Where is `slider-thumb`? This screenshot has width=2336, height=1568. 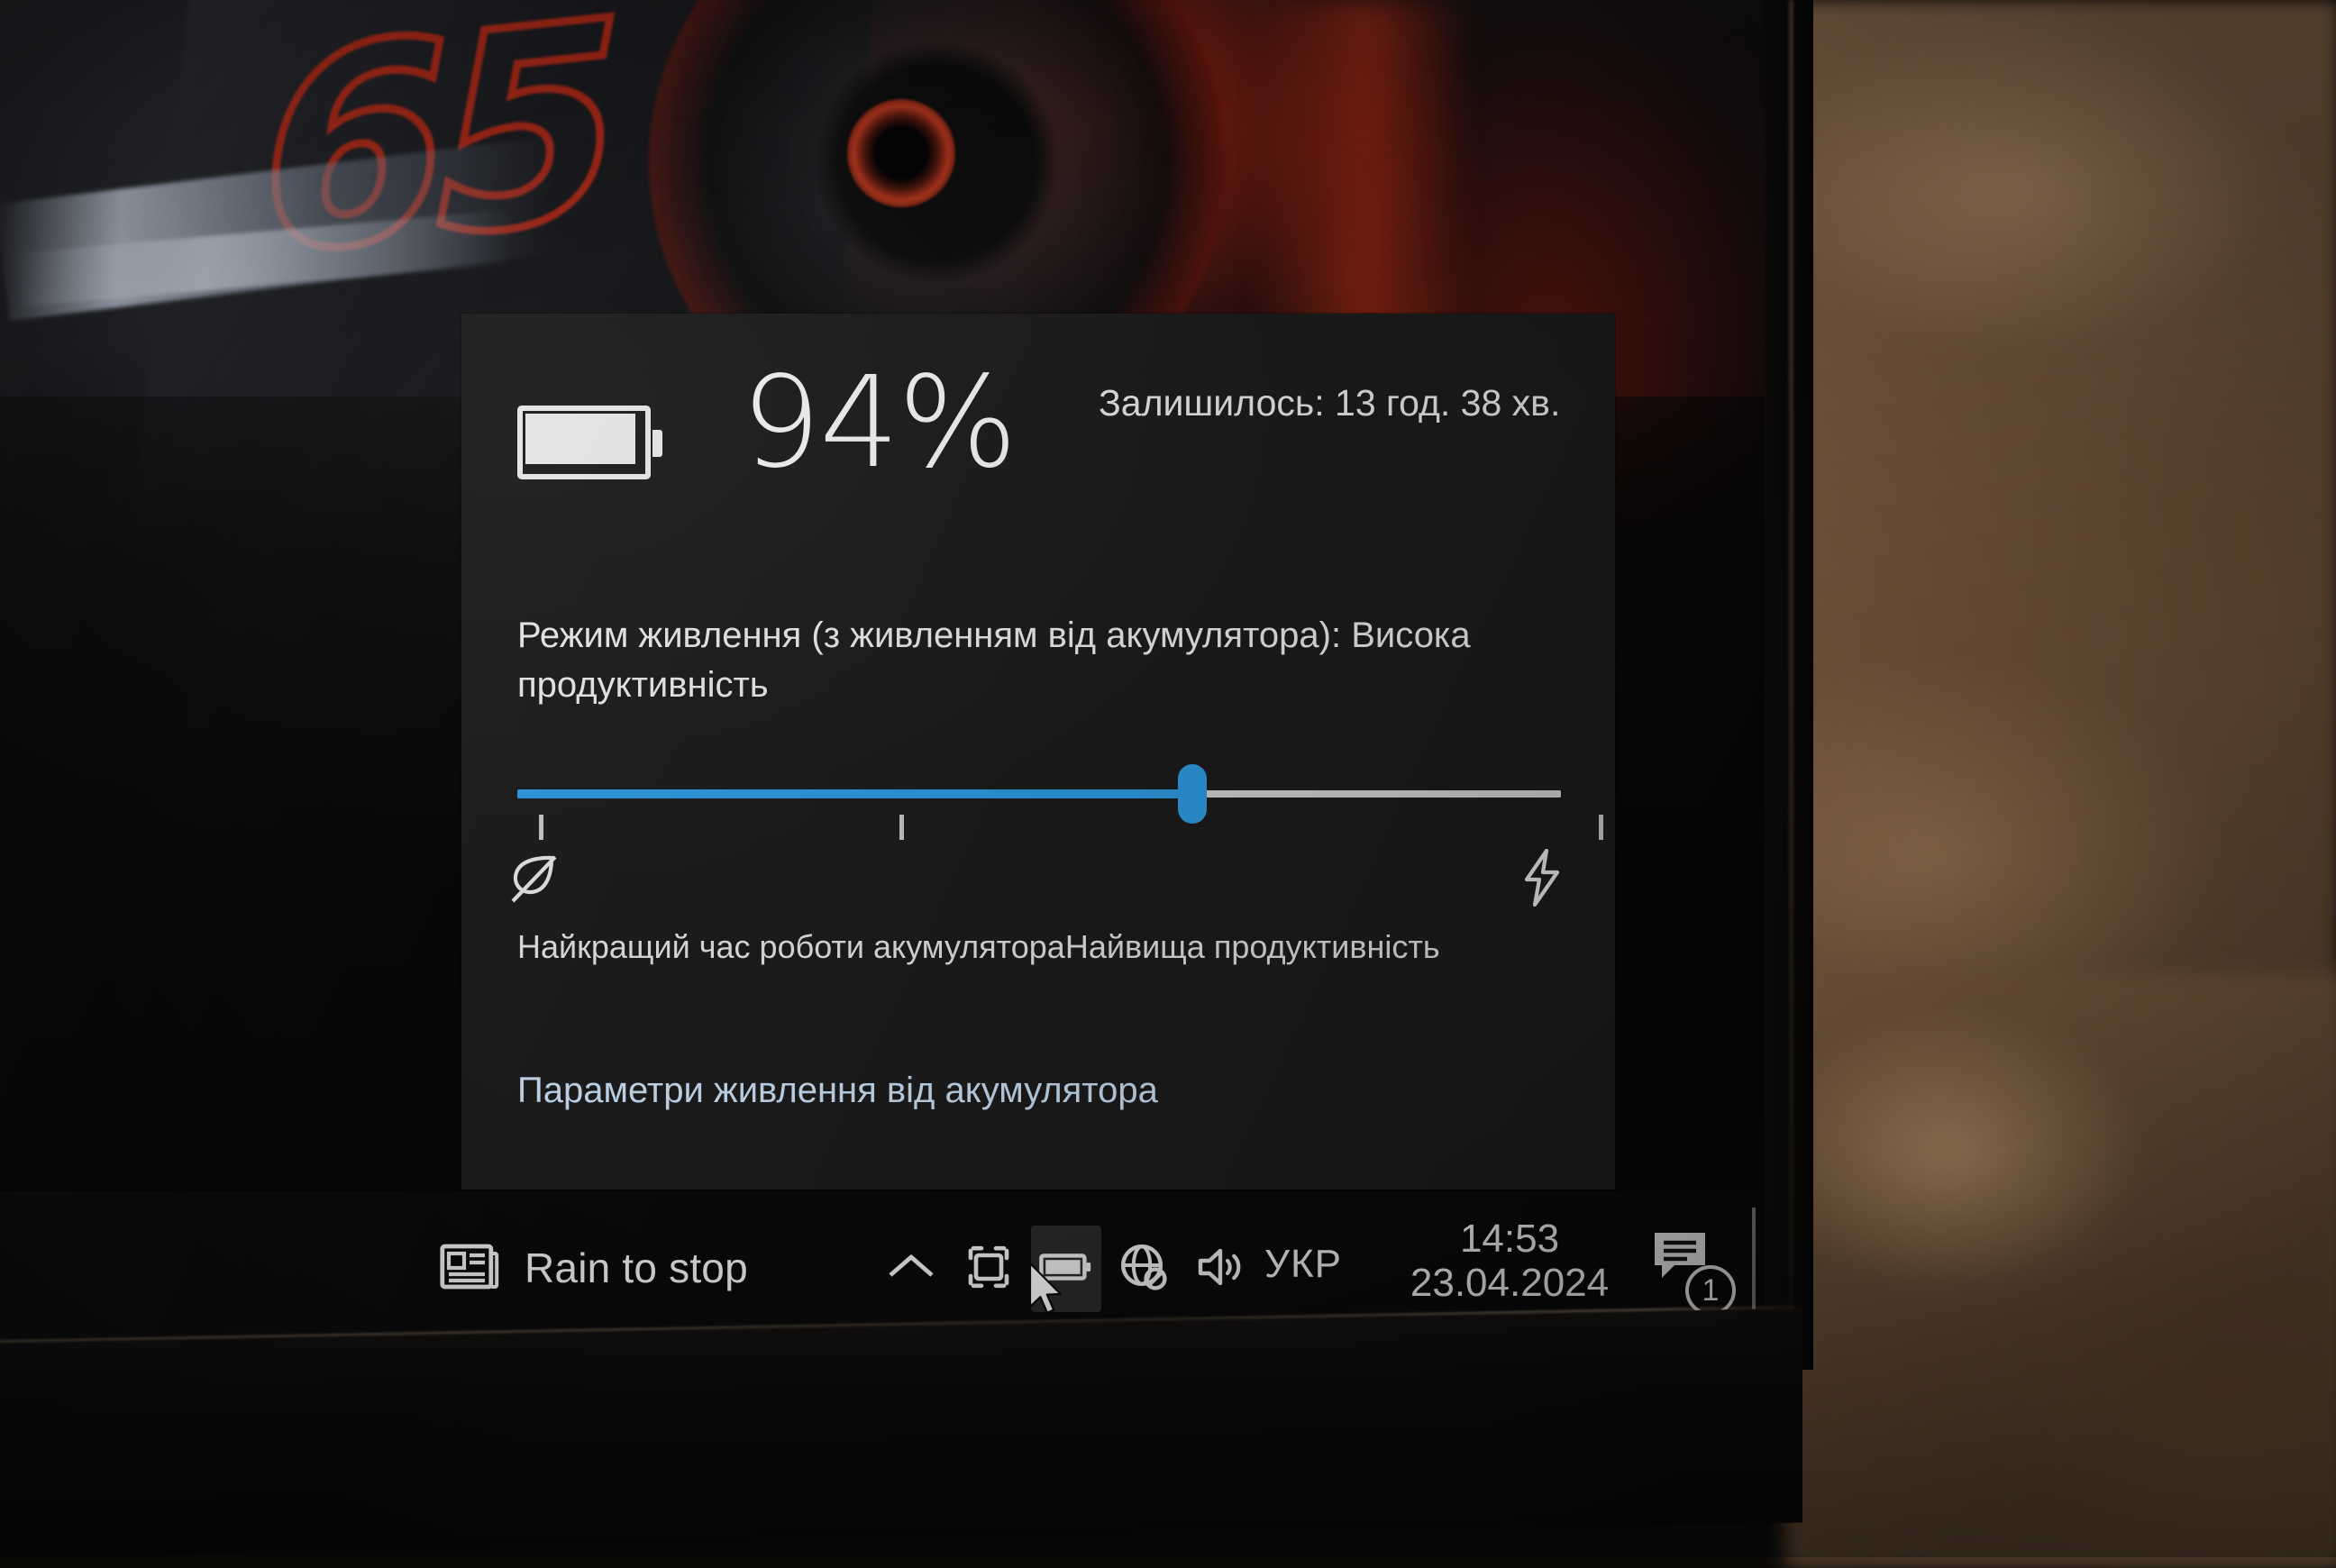 slider-thumb is located at coordinates (1192, 794).